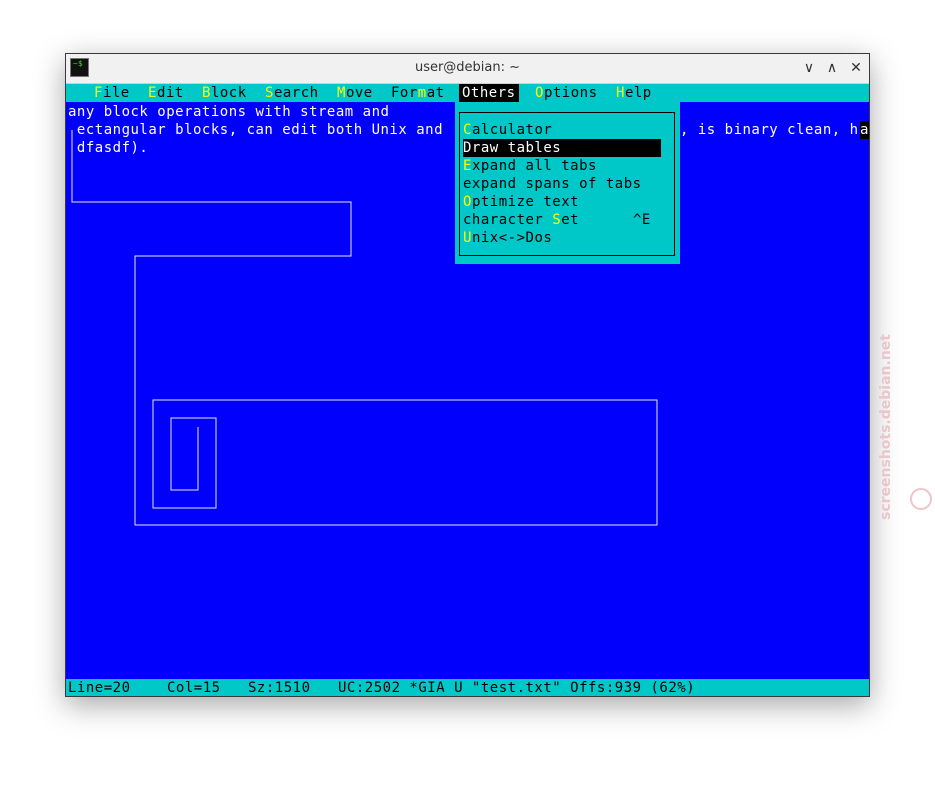  I want to click on menu-item-expand-spans: expand spans of tabs, so click(562, 184).